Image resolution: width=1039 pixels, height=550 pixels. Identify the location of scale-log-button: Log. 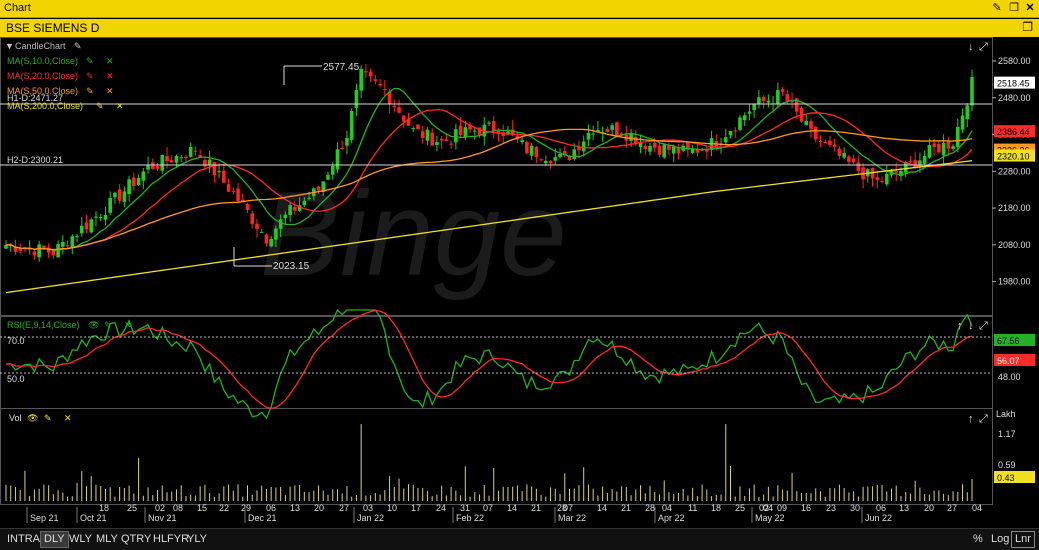
(1000, 539).